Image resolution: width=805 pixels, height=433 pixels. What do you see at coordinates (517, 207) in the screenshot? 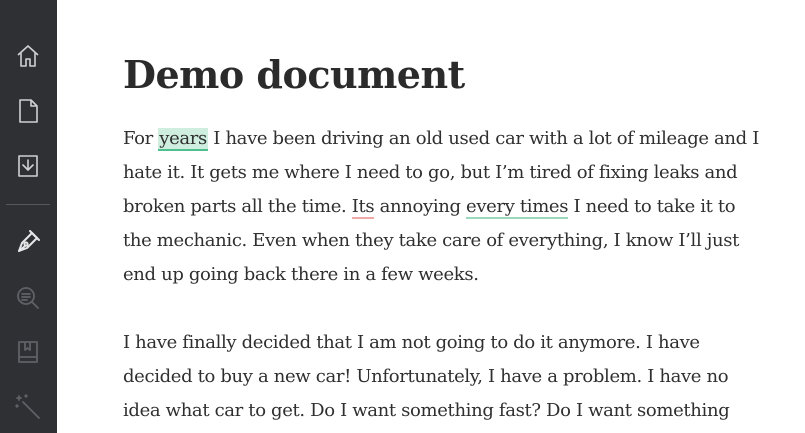
I see `suggestion-phrase: every times` at bounding box center [517, 207].